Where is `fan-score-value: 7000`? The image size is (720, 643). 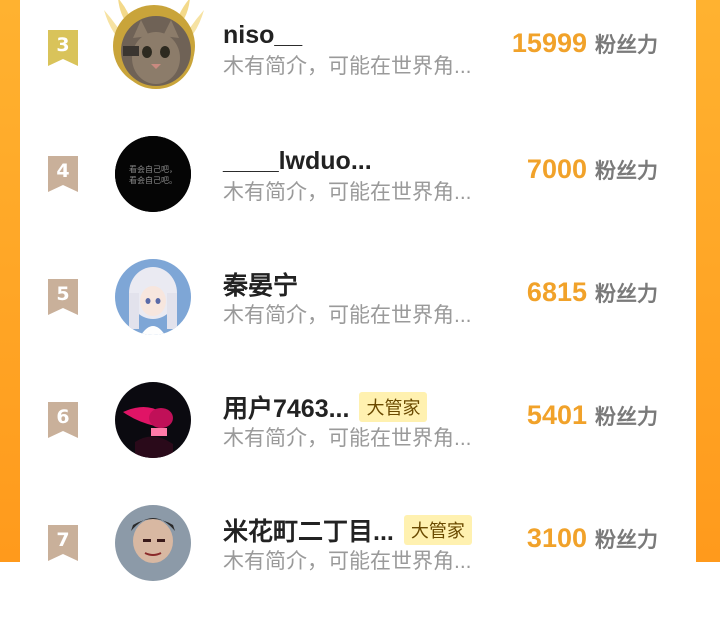 fan-score-value: 7000 is located at coordinates (556, 169).